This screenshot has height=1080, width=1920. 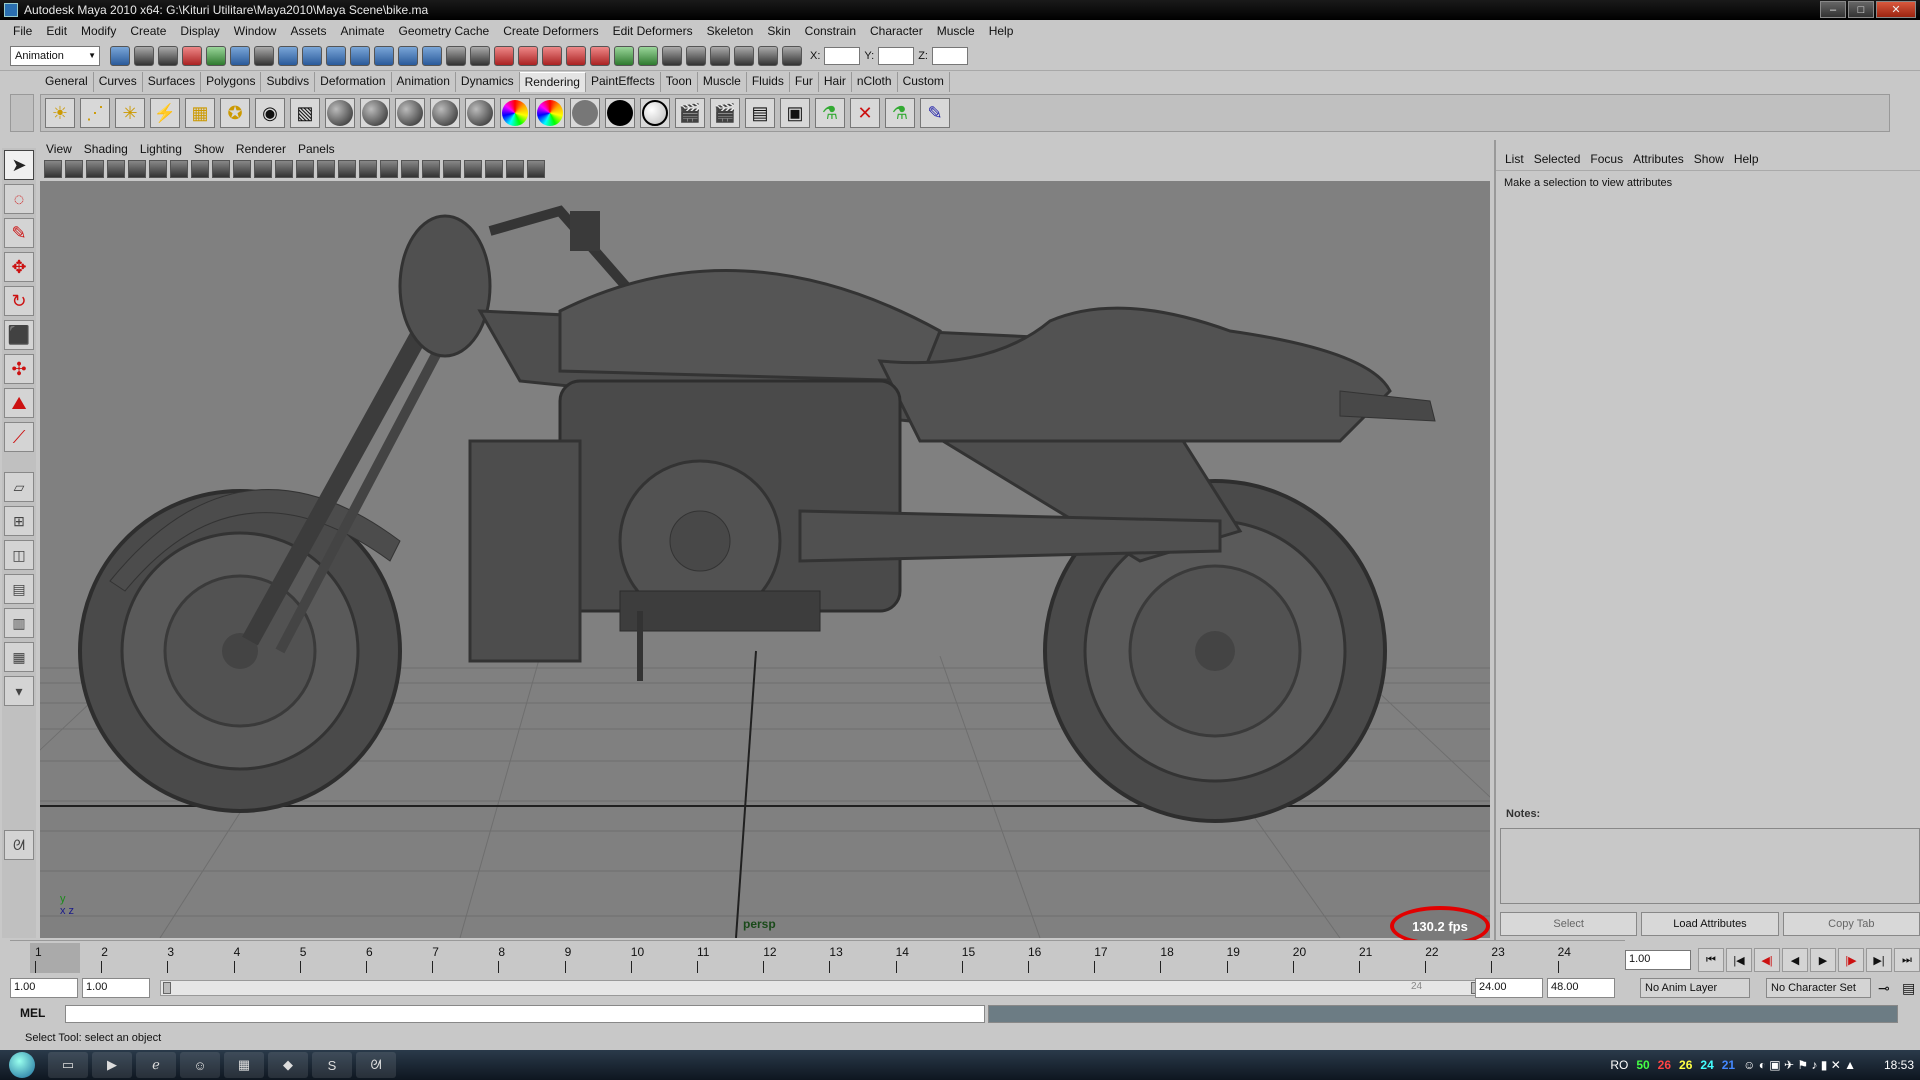 What do you see at coordinates (896, 31) in the screenshot?
I see `menu-character: Character` at bounding box center [896, 31].